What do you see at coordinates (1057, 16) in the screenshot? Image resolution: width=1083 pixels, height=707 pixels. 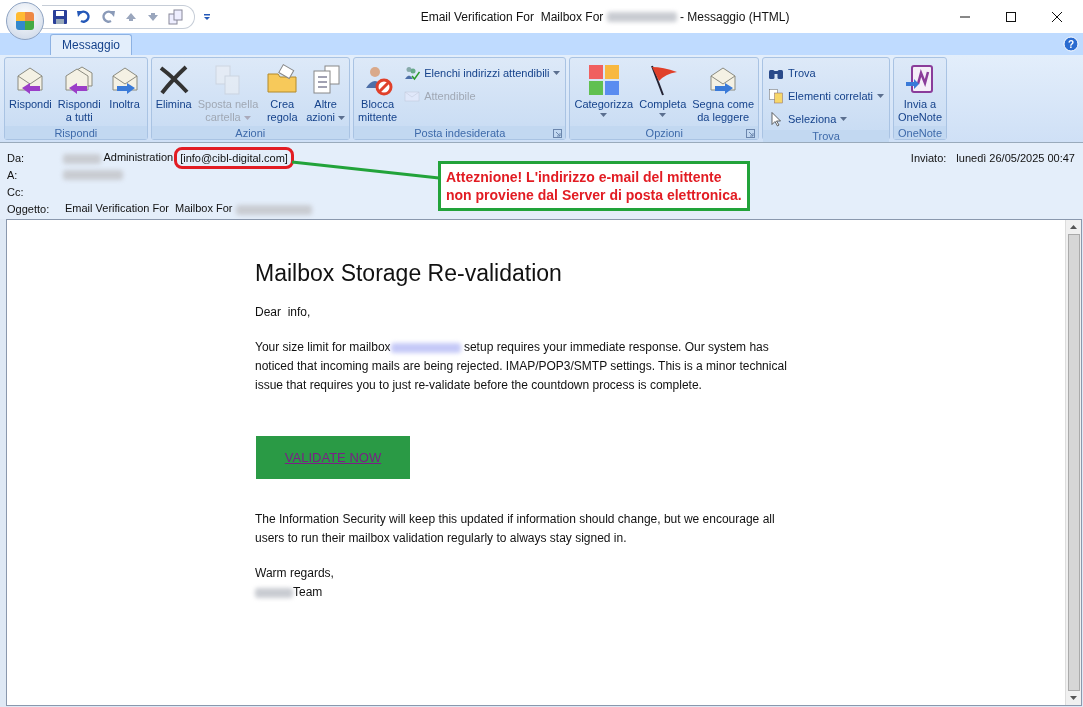 I see `close-icon` at bounding box center [1057, 16].